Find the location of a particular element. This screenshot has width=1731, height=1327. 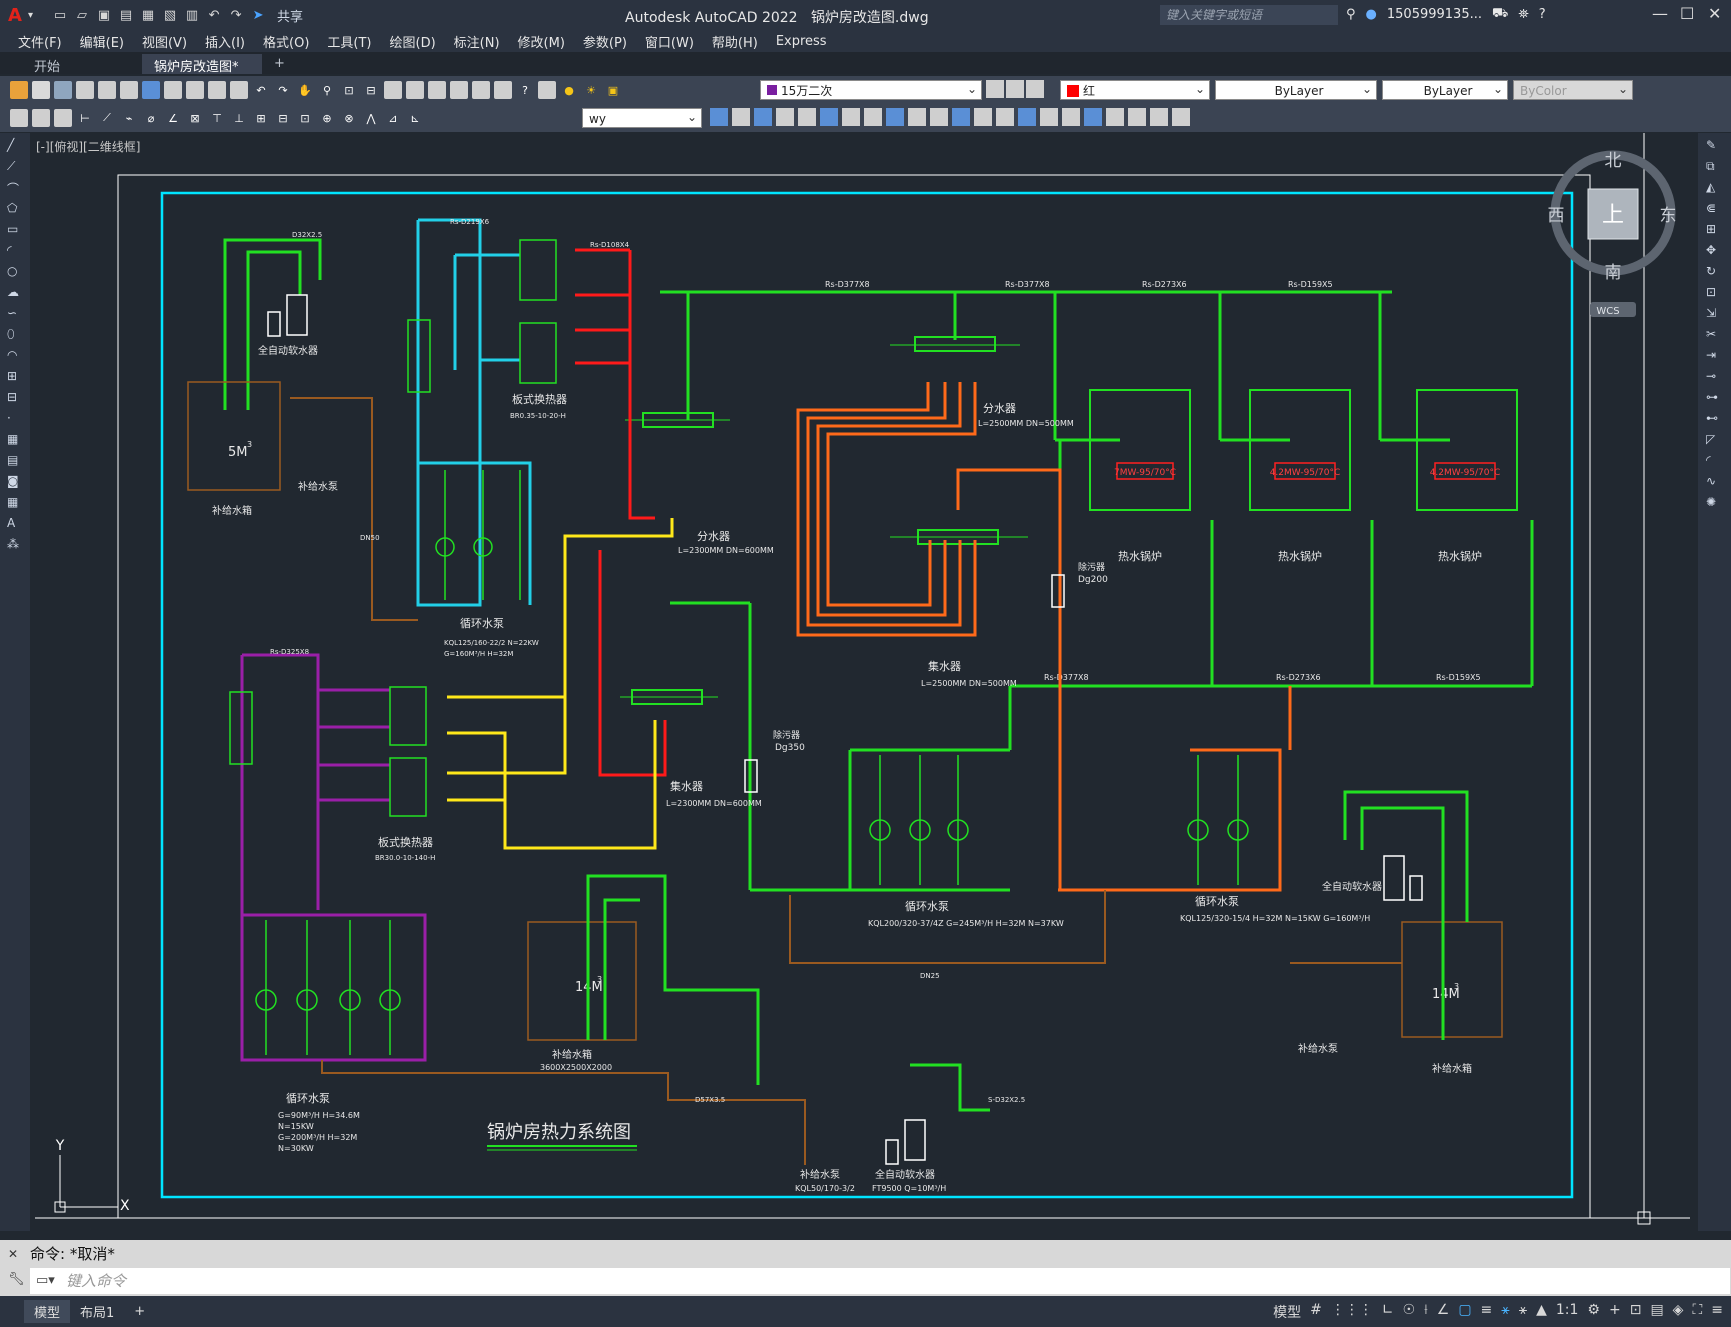

dirt-sep-label-2: 除污器 is located at coordinates (786, 735).